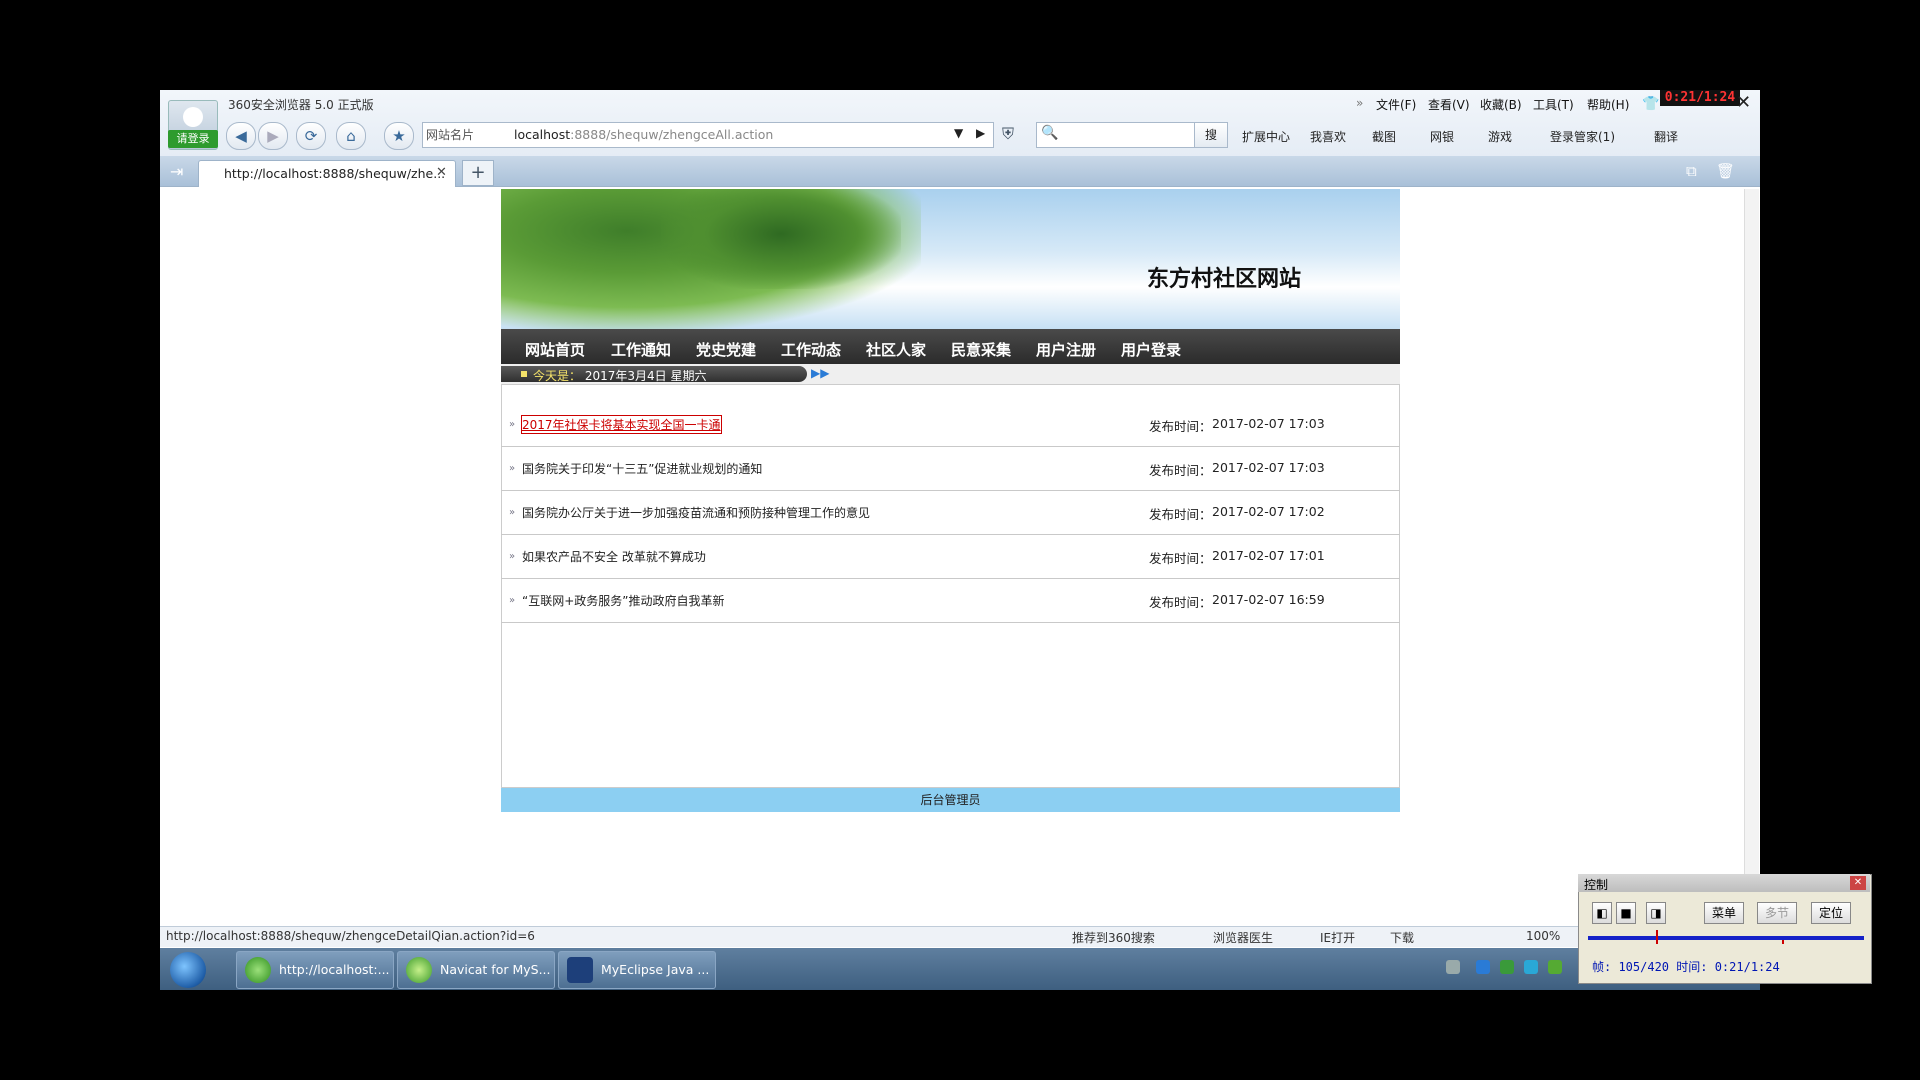  What do you see at coordinates (781, 239) in the screenshot?
I see `tree-foliage` at bounding box center [781, 239].